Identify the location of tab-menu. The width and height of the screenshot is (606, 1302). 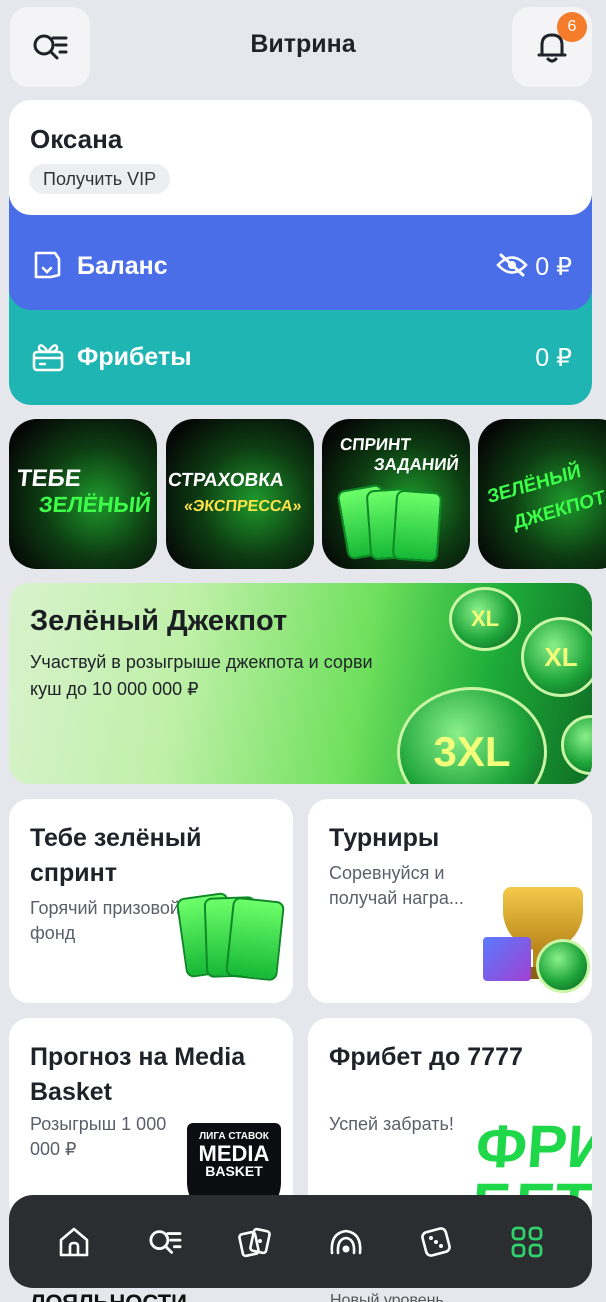
(527, 1242).